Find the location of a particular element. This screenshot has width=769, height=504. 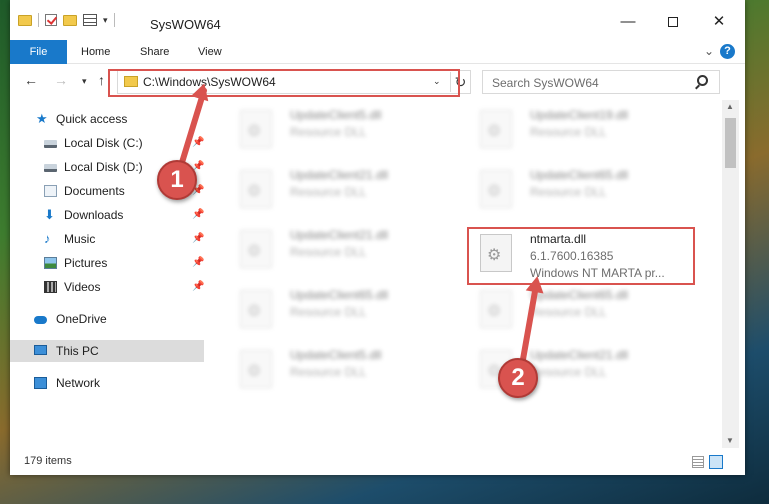

tab-view: View is located at coordinates (210, 52).